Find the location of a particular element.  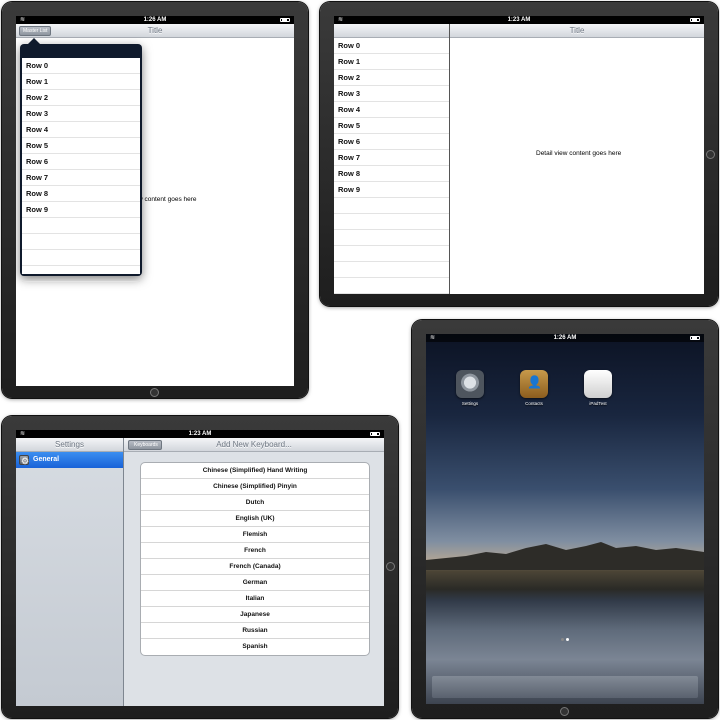

app-contacts: Contacts is located at coordinates (534, 388).